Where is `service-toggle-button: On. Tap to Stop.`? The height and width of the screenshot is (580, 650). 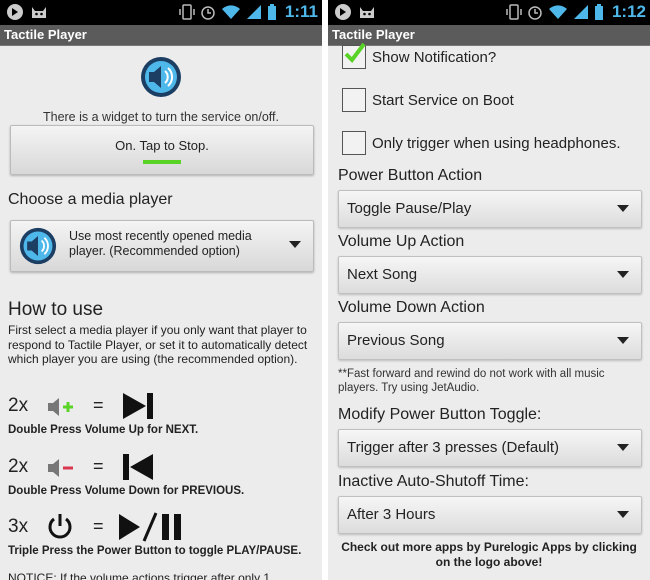 service-toggle-button: On. Tap to Stop. is located at coordinates (162, 150).